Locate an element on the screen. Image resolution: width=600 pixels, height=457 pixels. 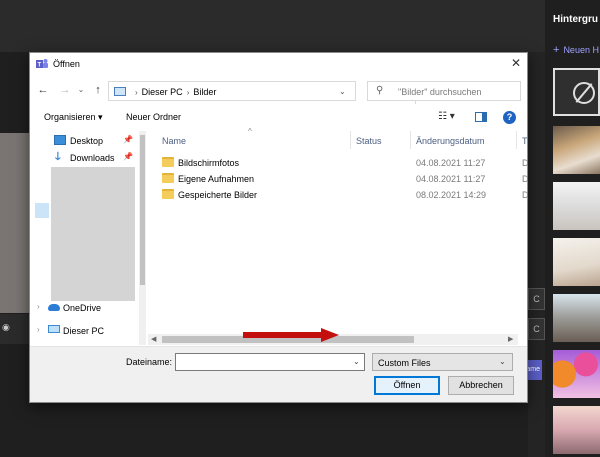
camera-icon: ◉ is located at coordinates (6, 327).